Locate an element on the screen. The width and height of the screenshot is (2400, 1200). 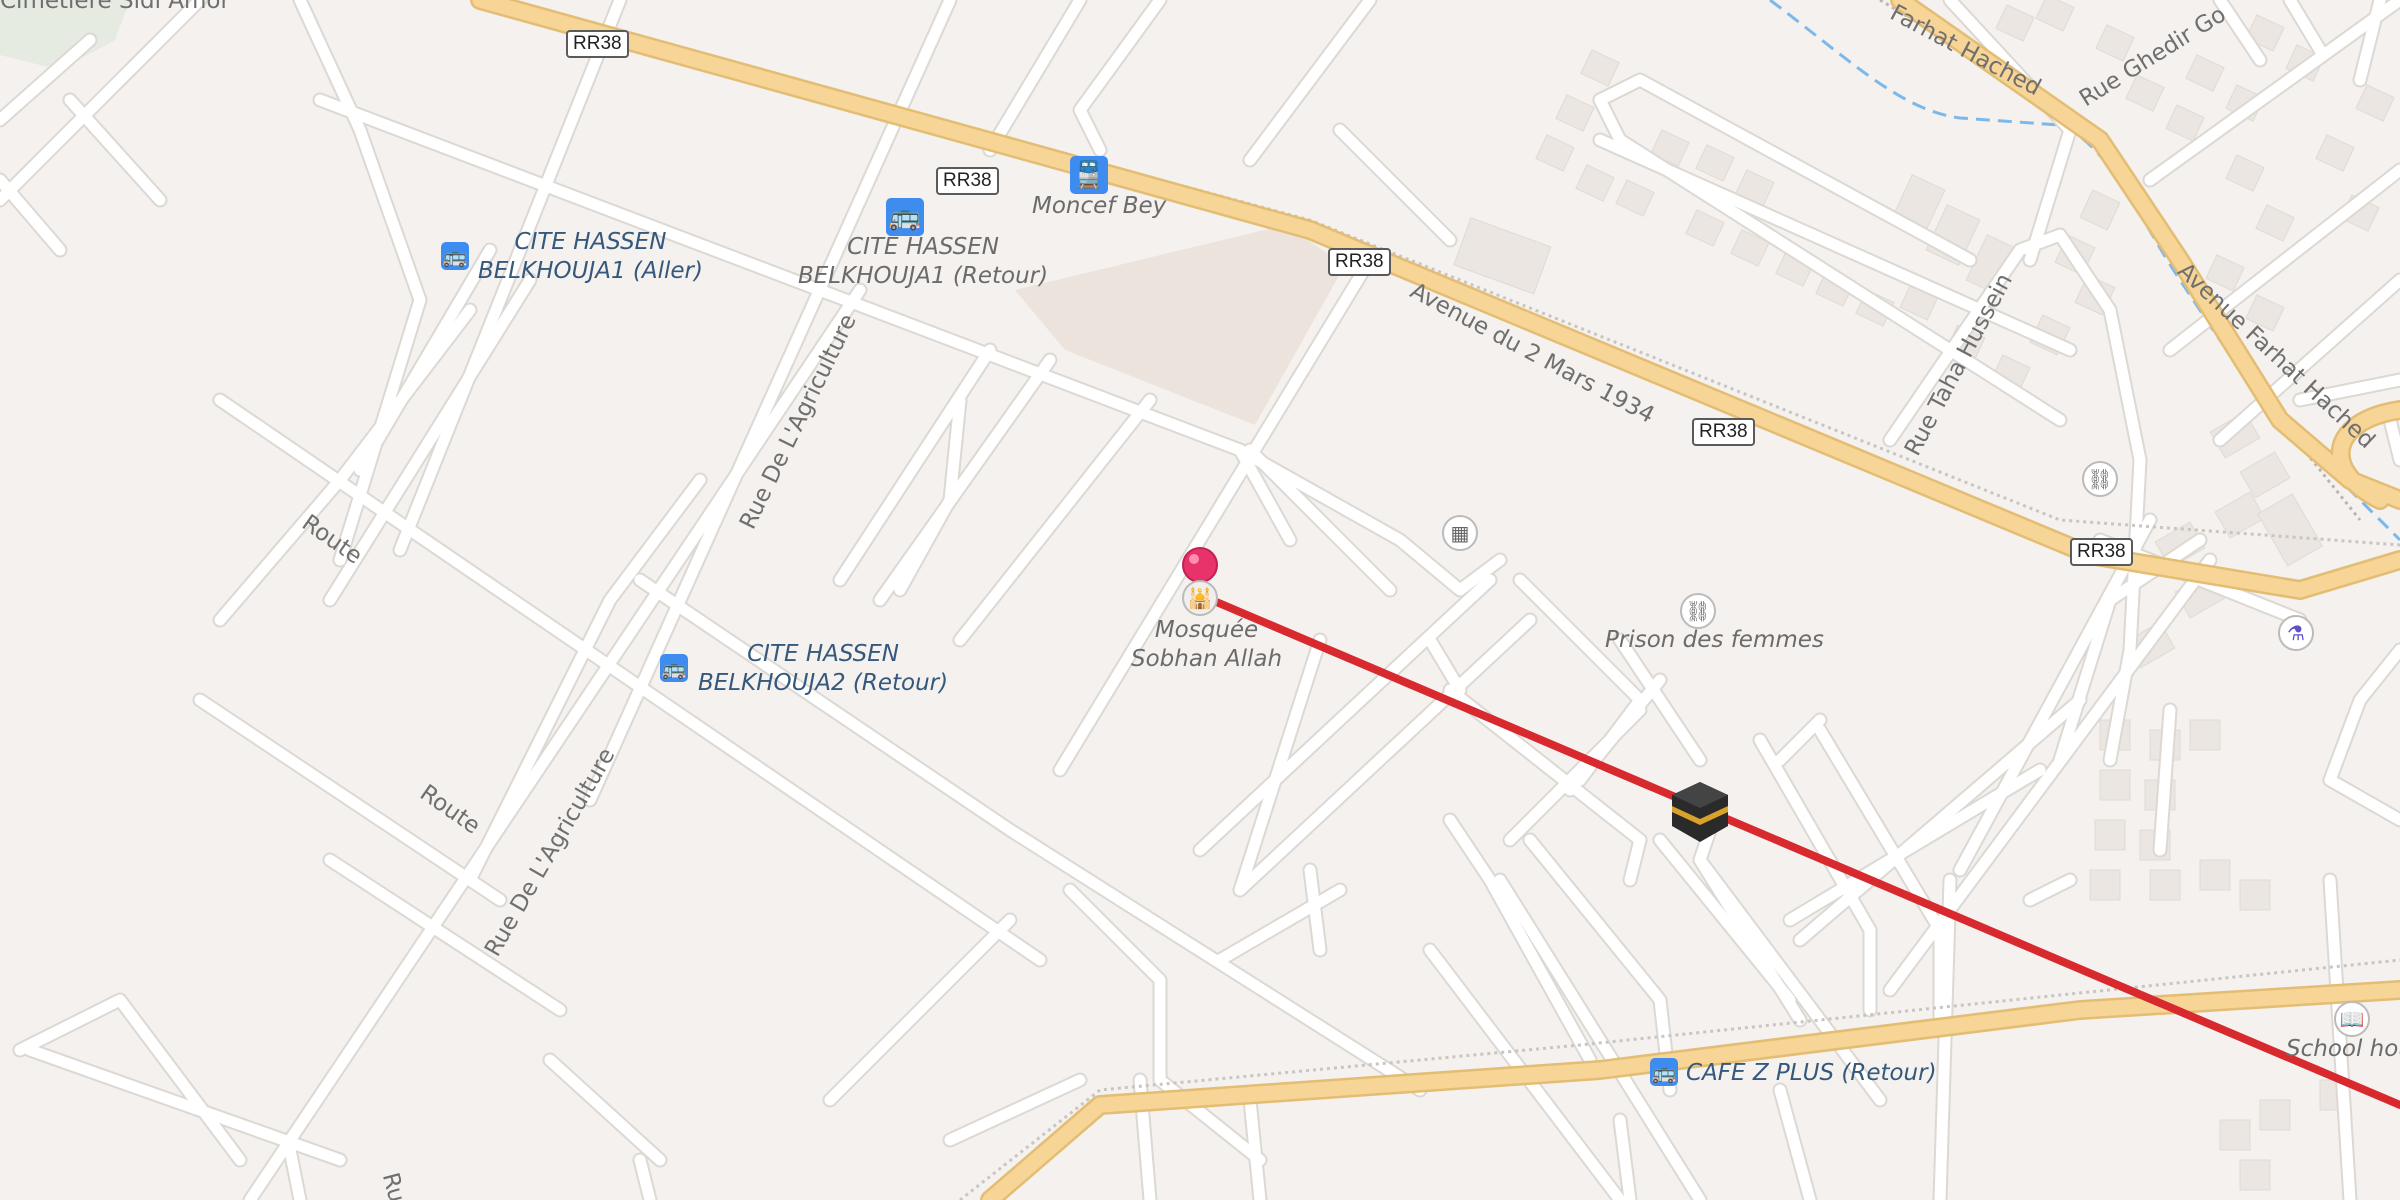
bus-stop-label: CITE HASSEN BELKHOUJA1 (Retour) is located at coordinates (923, 262).